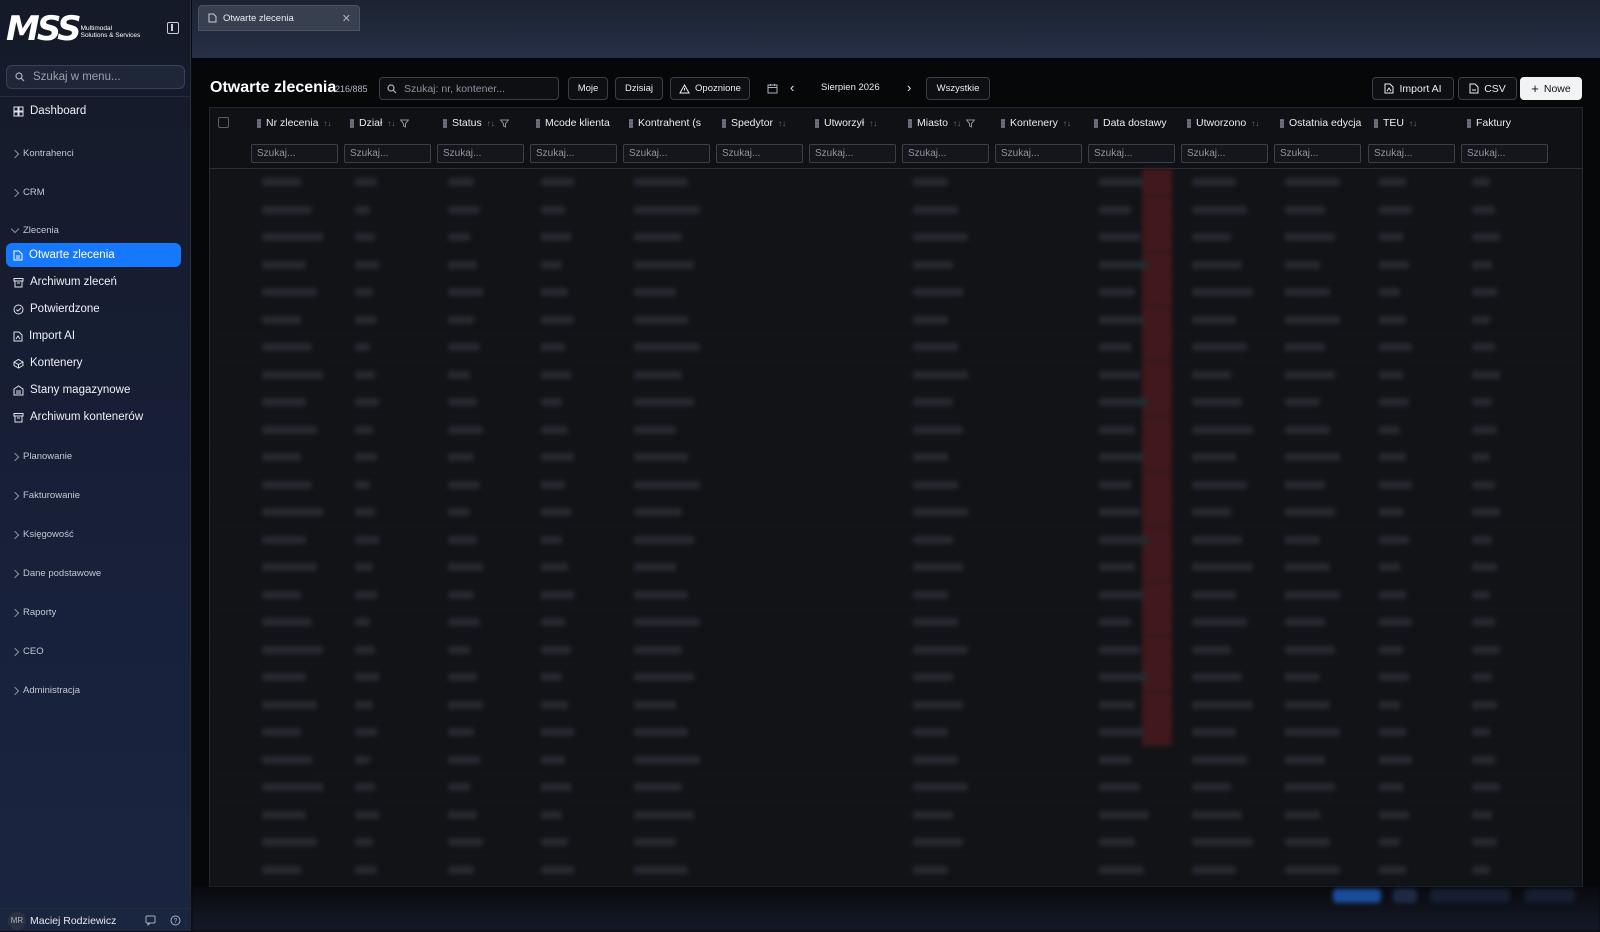 This screenshot has height=932, width=1600. I want to click on filter-opoznione-button: Opoznione, so click(710, 88).